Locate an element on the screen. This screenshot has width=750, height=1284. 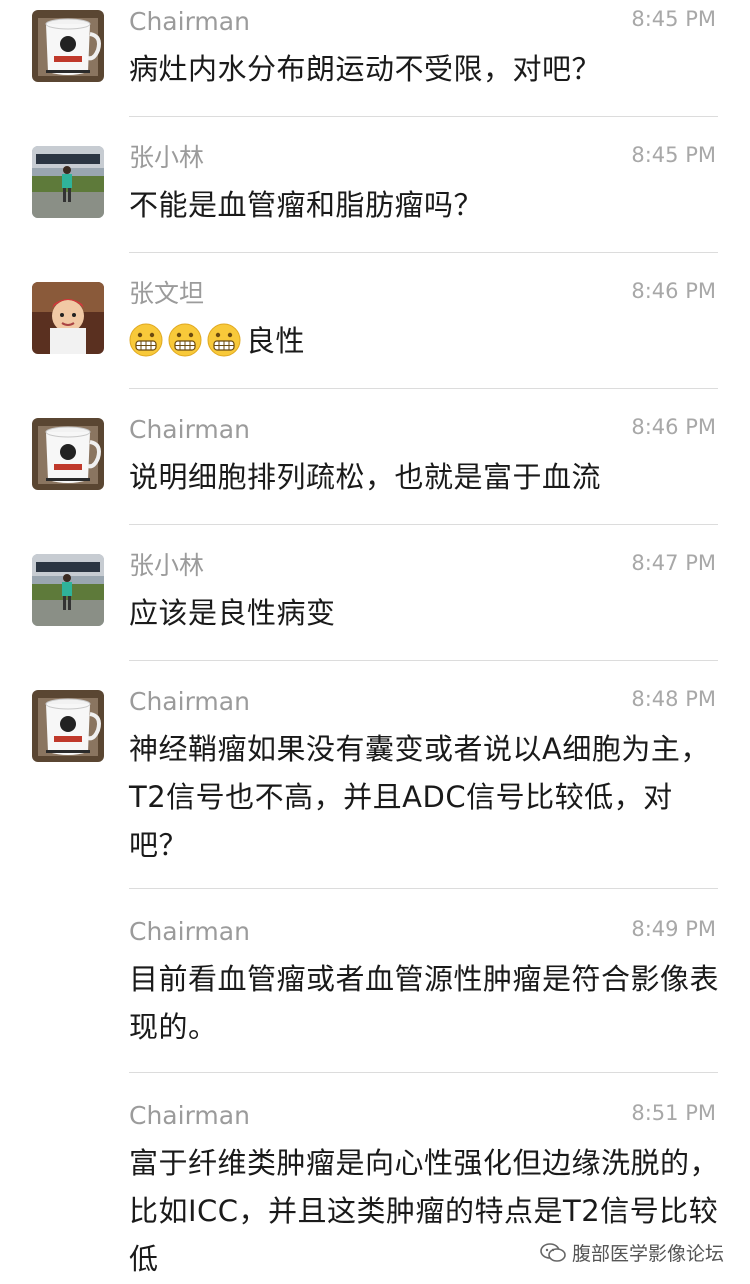
message-text: 目前看血管瘤或者血管源性肿瘤是符合影像表现的。 is located at coordinates (424, 1003).